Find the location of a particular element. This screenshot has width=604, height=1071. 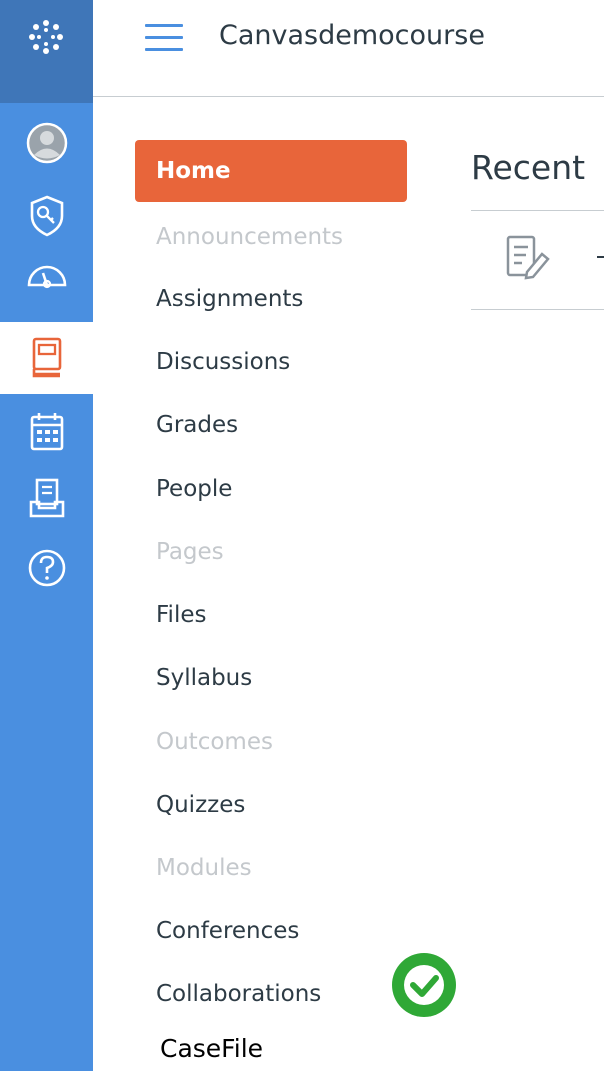

course-header: Canvasdemocourse is located at coordinates (348, 48).